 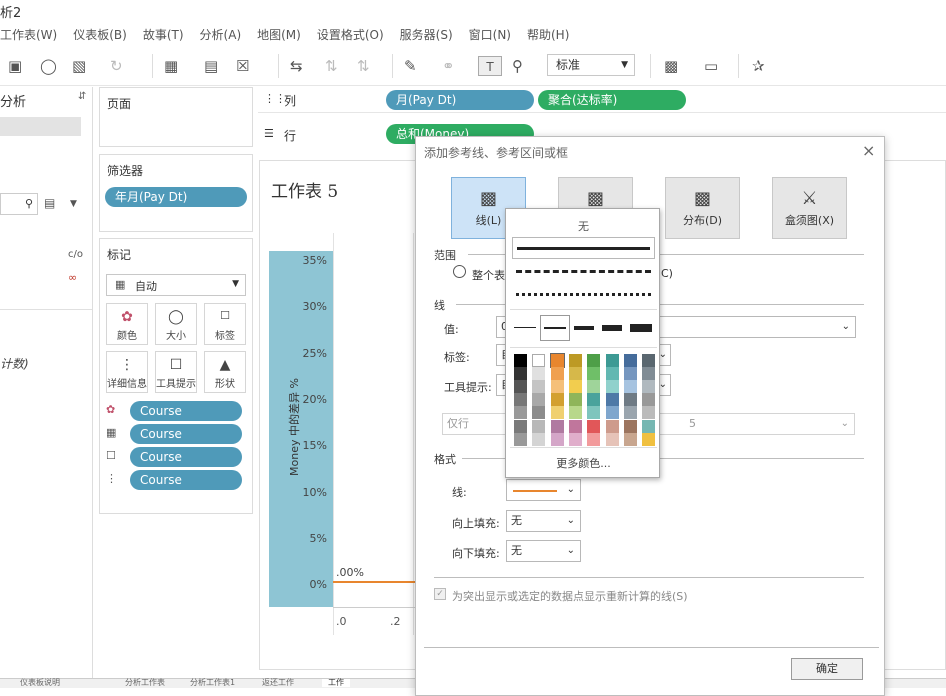 I want to click on duplicate-sheet-icon: ▤, so click(x=211, y=66).